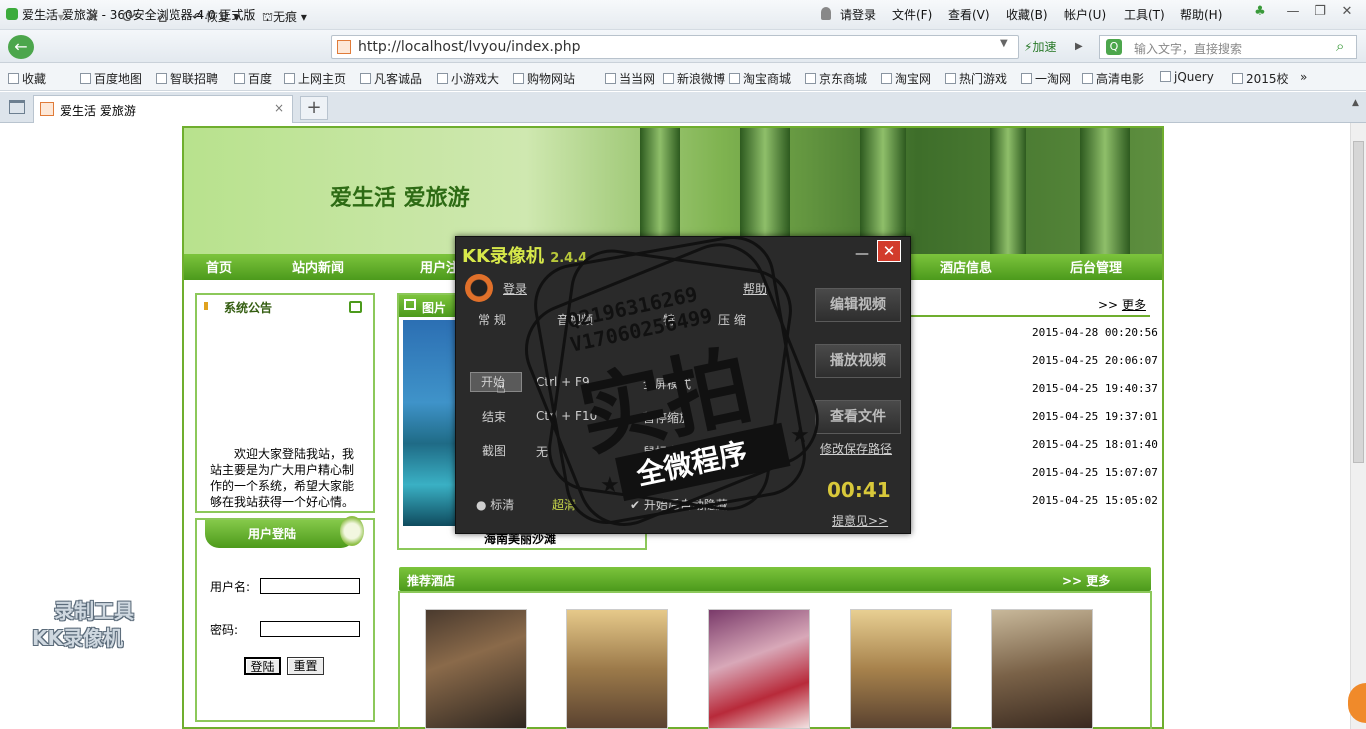 Image resolution: width=1366 pixels, height=729 pixels. What do you see at coordinates (27, 78) in the screenshot?
I see `bookmark-item: 收藏` at bounding box center [27, 78].